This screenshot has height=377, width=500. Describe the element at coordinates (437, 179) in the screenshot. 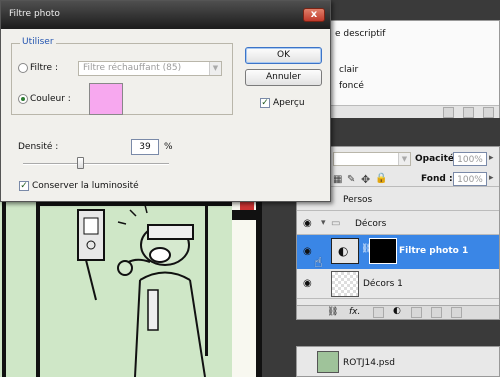

I see `fill-label: Fond :` at that location.